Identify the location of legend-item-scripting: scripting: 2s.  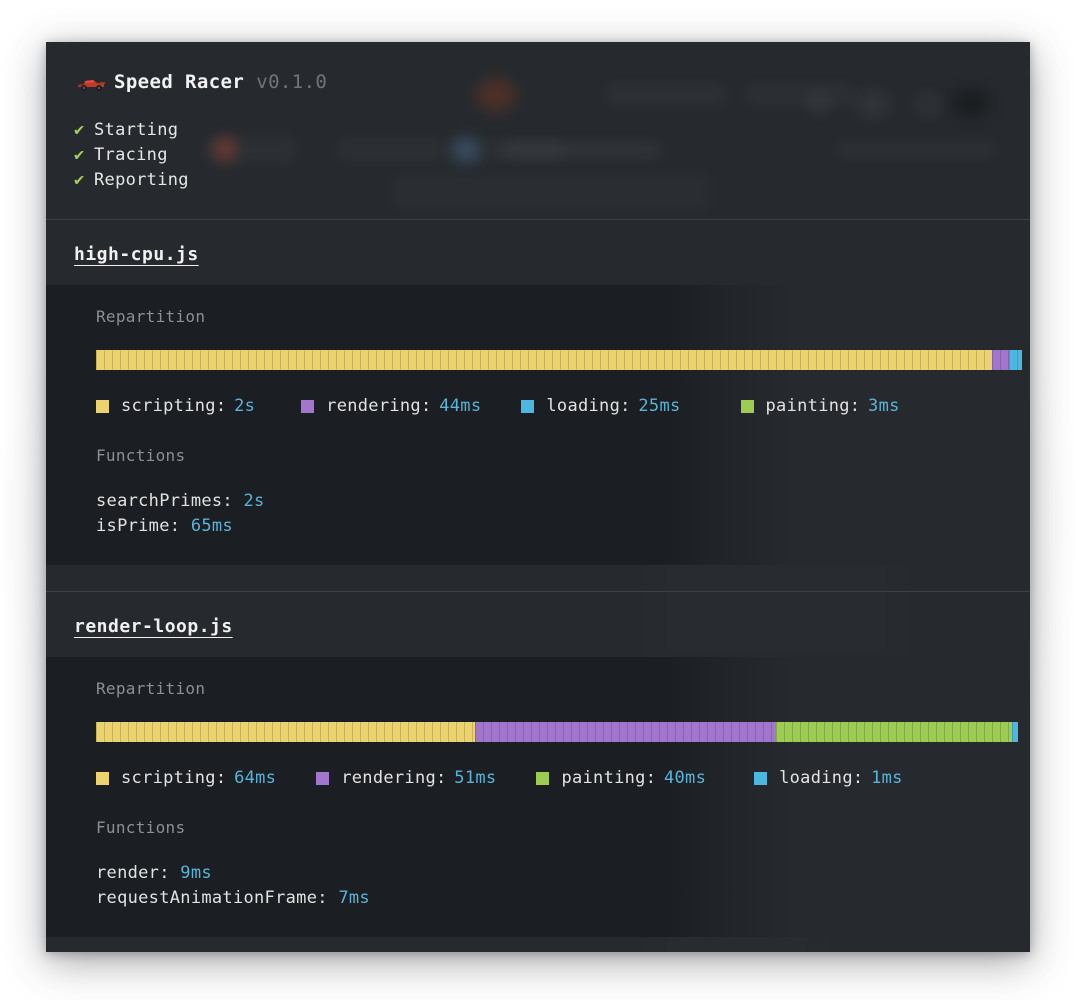
(175, 406).